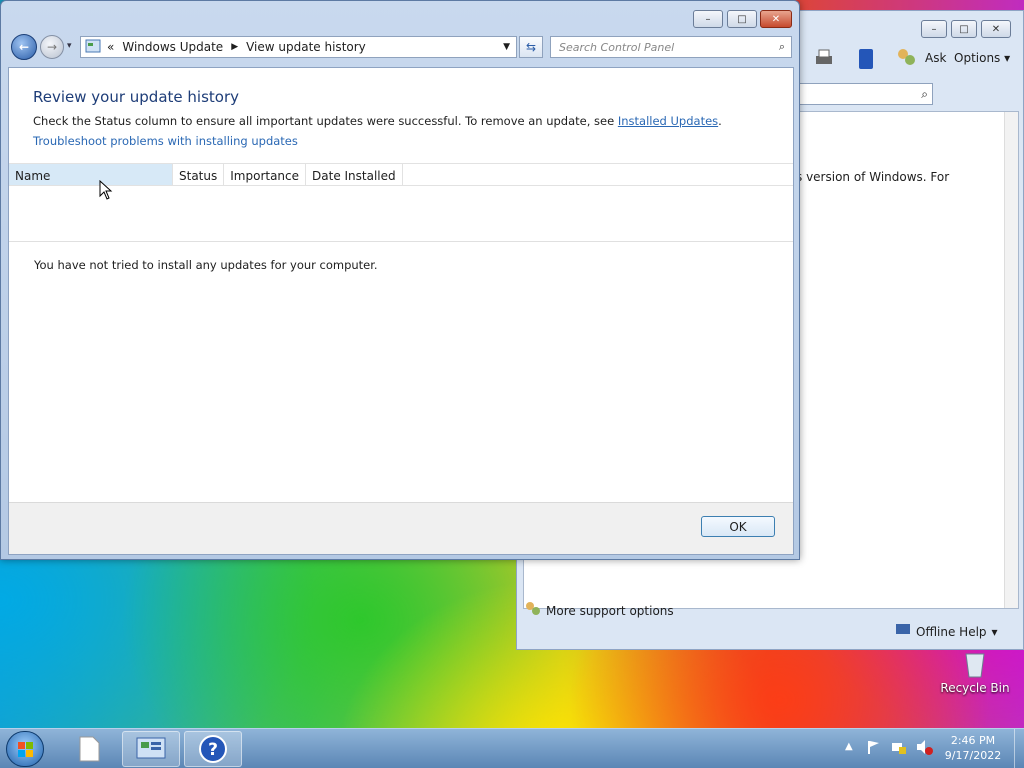  Describe the element at coordinates (866, 59) in the screenshot. I see `browse-help-icon` at that location.